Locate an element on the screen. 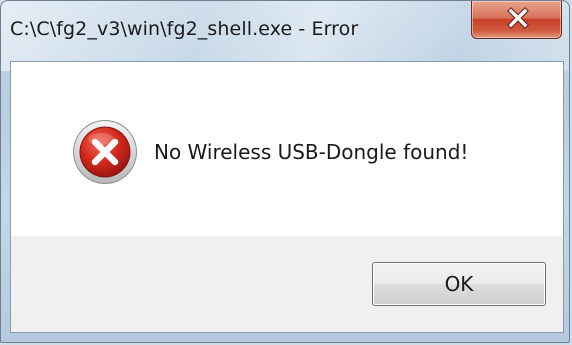  close-icon is located at coordinates (518, 18).